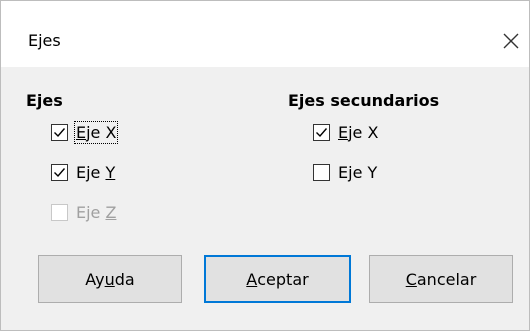  Describe the element at coordinates (110, 279) in the screenshot. I see `help-button: Ay u da` at that location.